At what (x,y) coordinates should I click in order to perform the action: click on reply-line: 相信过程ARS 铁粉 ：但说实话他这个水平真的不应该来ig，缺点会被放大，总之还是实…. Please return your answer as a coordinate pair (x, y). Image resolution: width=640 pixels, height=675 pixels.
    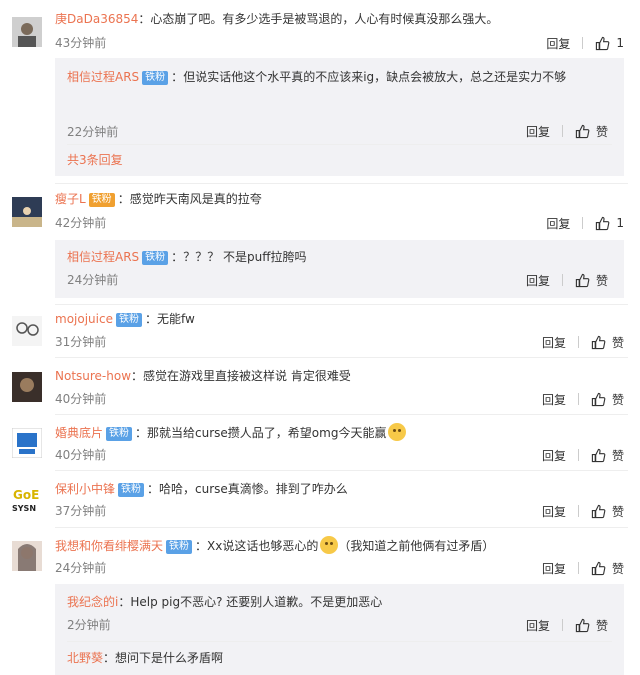
    Looking at the image, I should click on (317, 77).